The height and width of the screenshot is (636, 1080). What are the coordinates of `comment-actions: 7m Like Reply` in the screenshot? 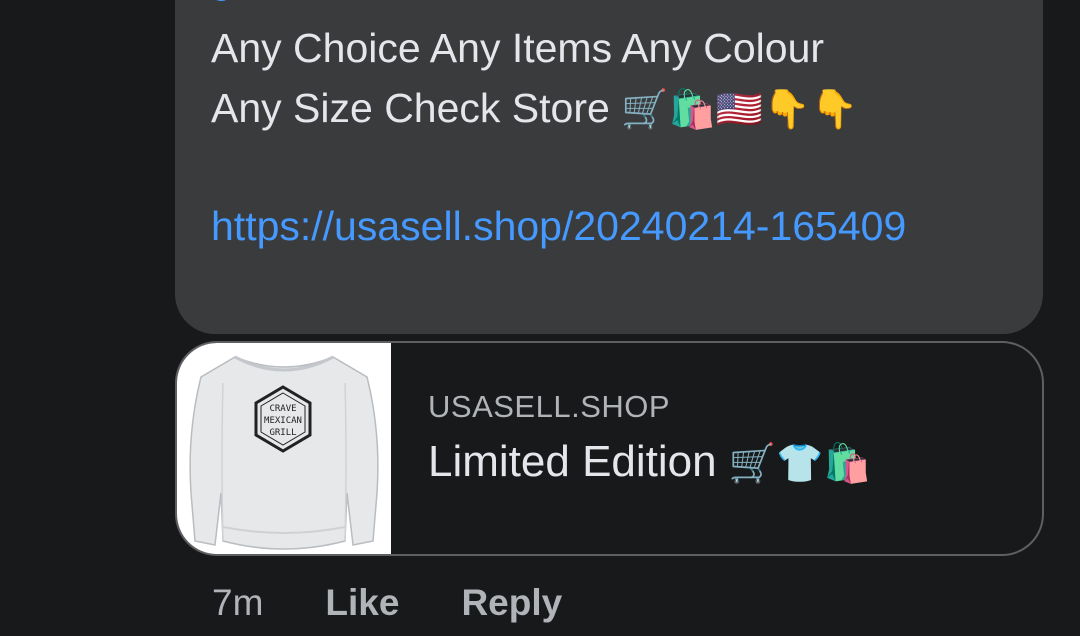 It's located at (418, 603).